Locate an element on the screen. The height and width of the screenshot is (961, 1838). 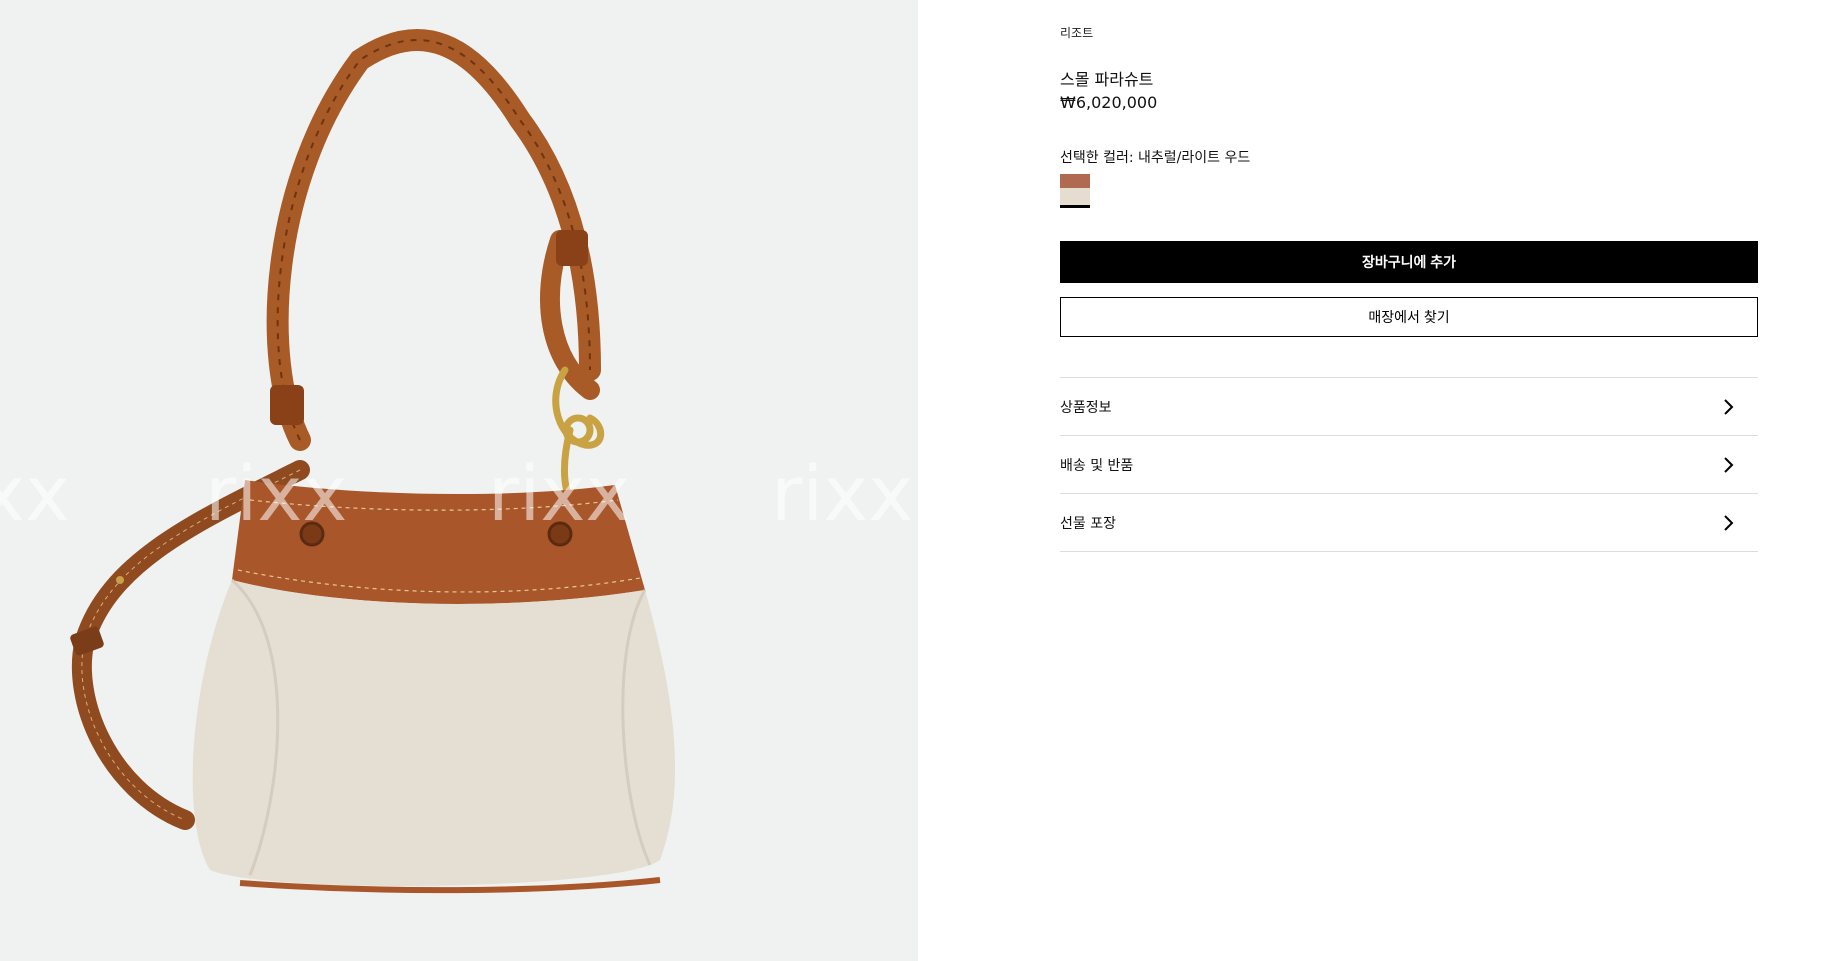
product-category: 리조트 is located at coordinates (1076, 32).